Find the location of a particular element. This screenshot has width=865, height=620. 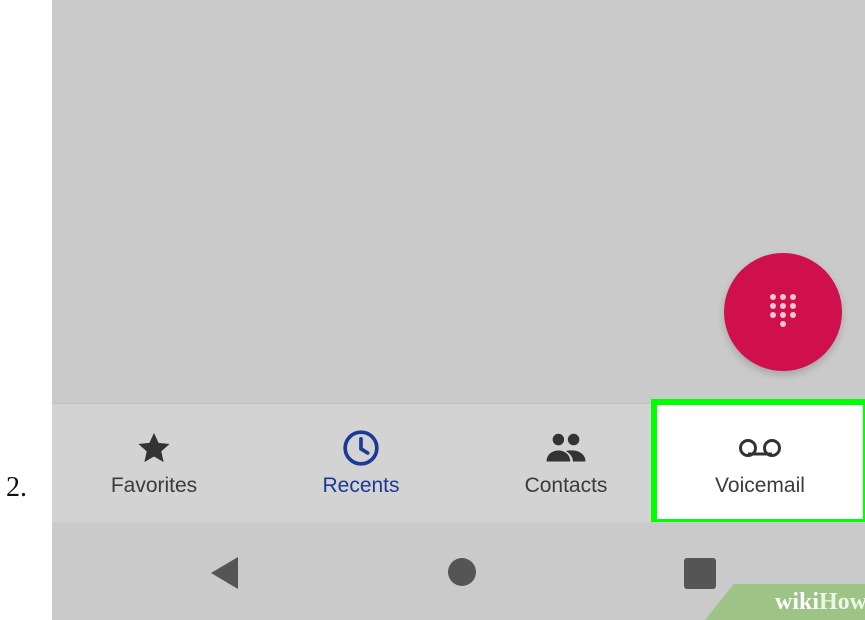

tab-favorites: Favorites is located at coordinates (154, 463).